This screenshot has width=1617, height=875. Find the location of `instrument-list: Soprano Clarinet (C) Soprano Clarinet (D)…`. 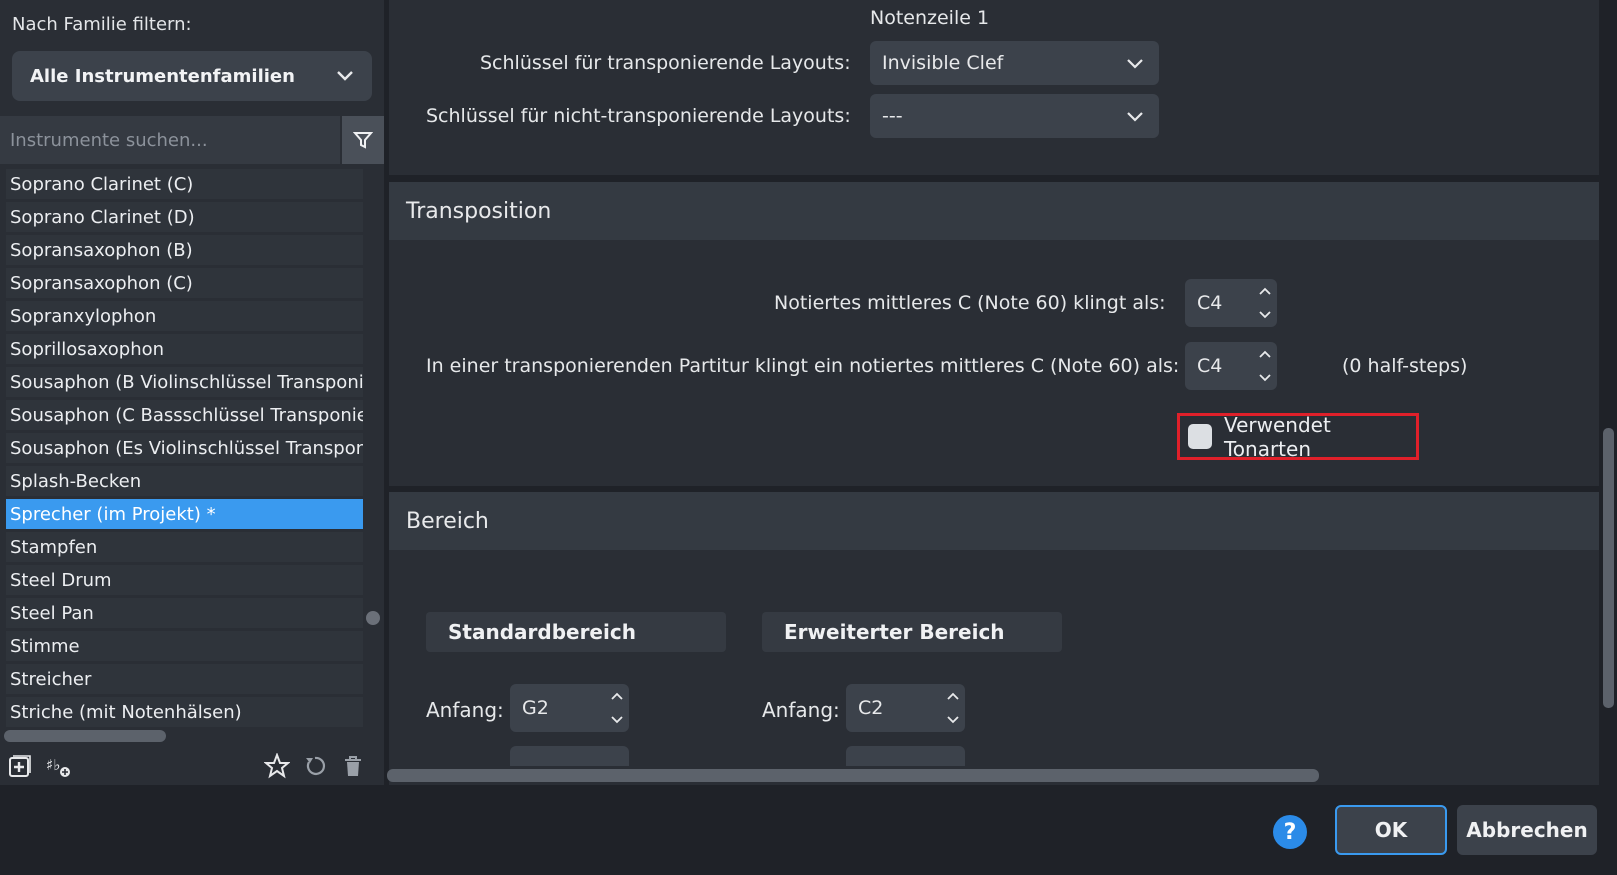

instrument-list: Soprano Clarinet (C) Soprano Clarinet (D)… is located at coordinates (184, 449).